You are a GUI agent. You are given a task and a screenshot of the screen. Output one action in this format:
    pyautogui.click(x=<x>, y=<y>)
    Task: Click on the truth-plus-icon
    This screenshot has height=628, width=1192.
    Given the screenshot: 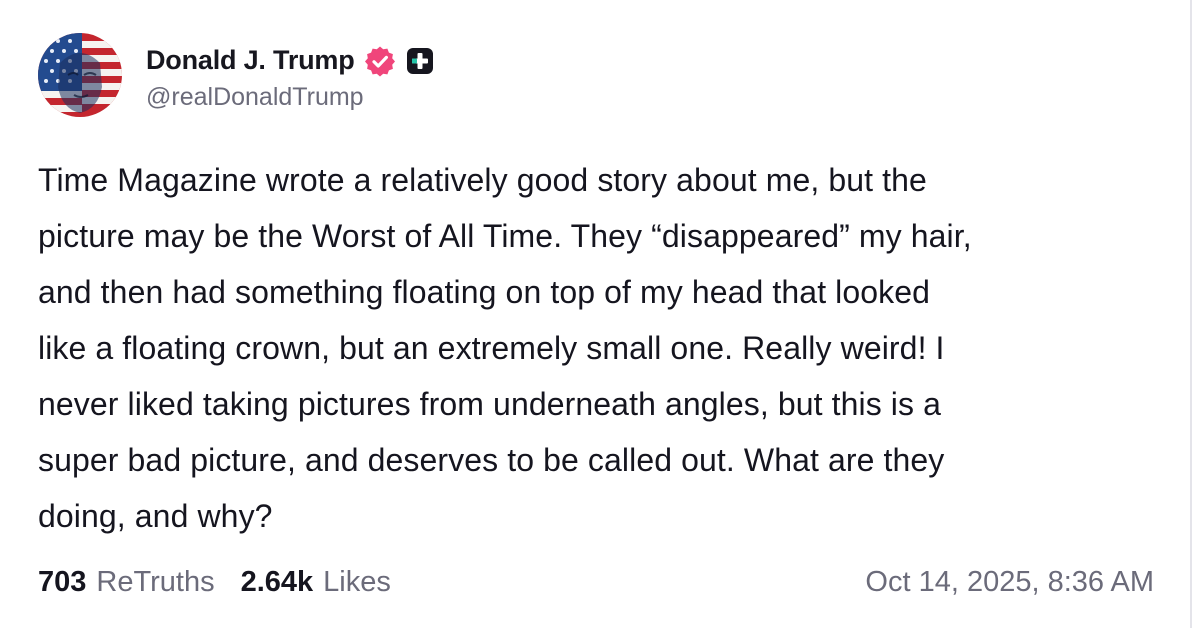 What is the action you would take?
    pyautogui.click(x=420, y=61)
    